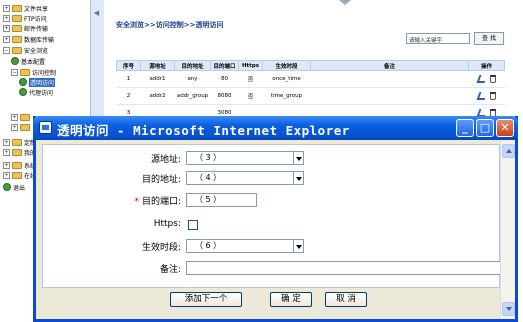  I want to click on sidebar-item: + 邮件传输, so click(25, 28).